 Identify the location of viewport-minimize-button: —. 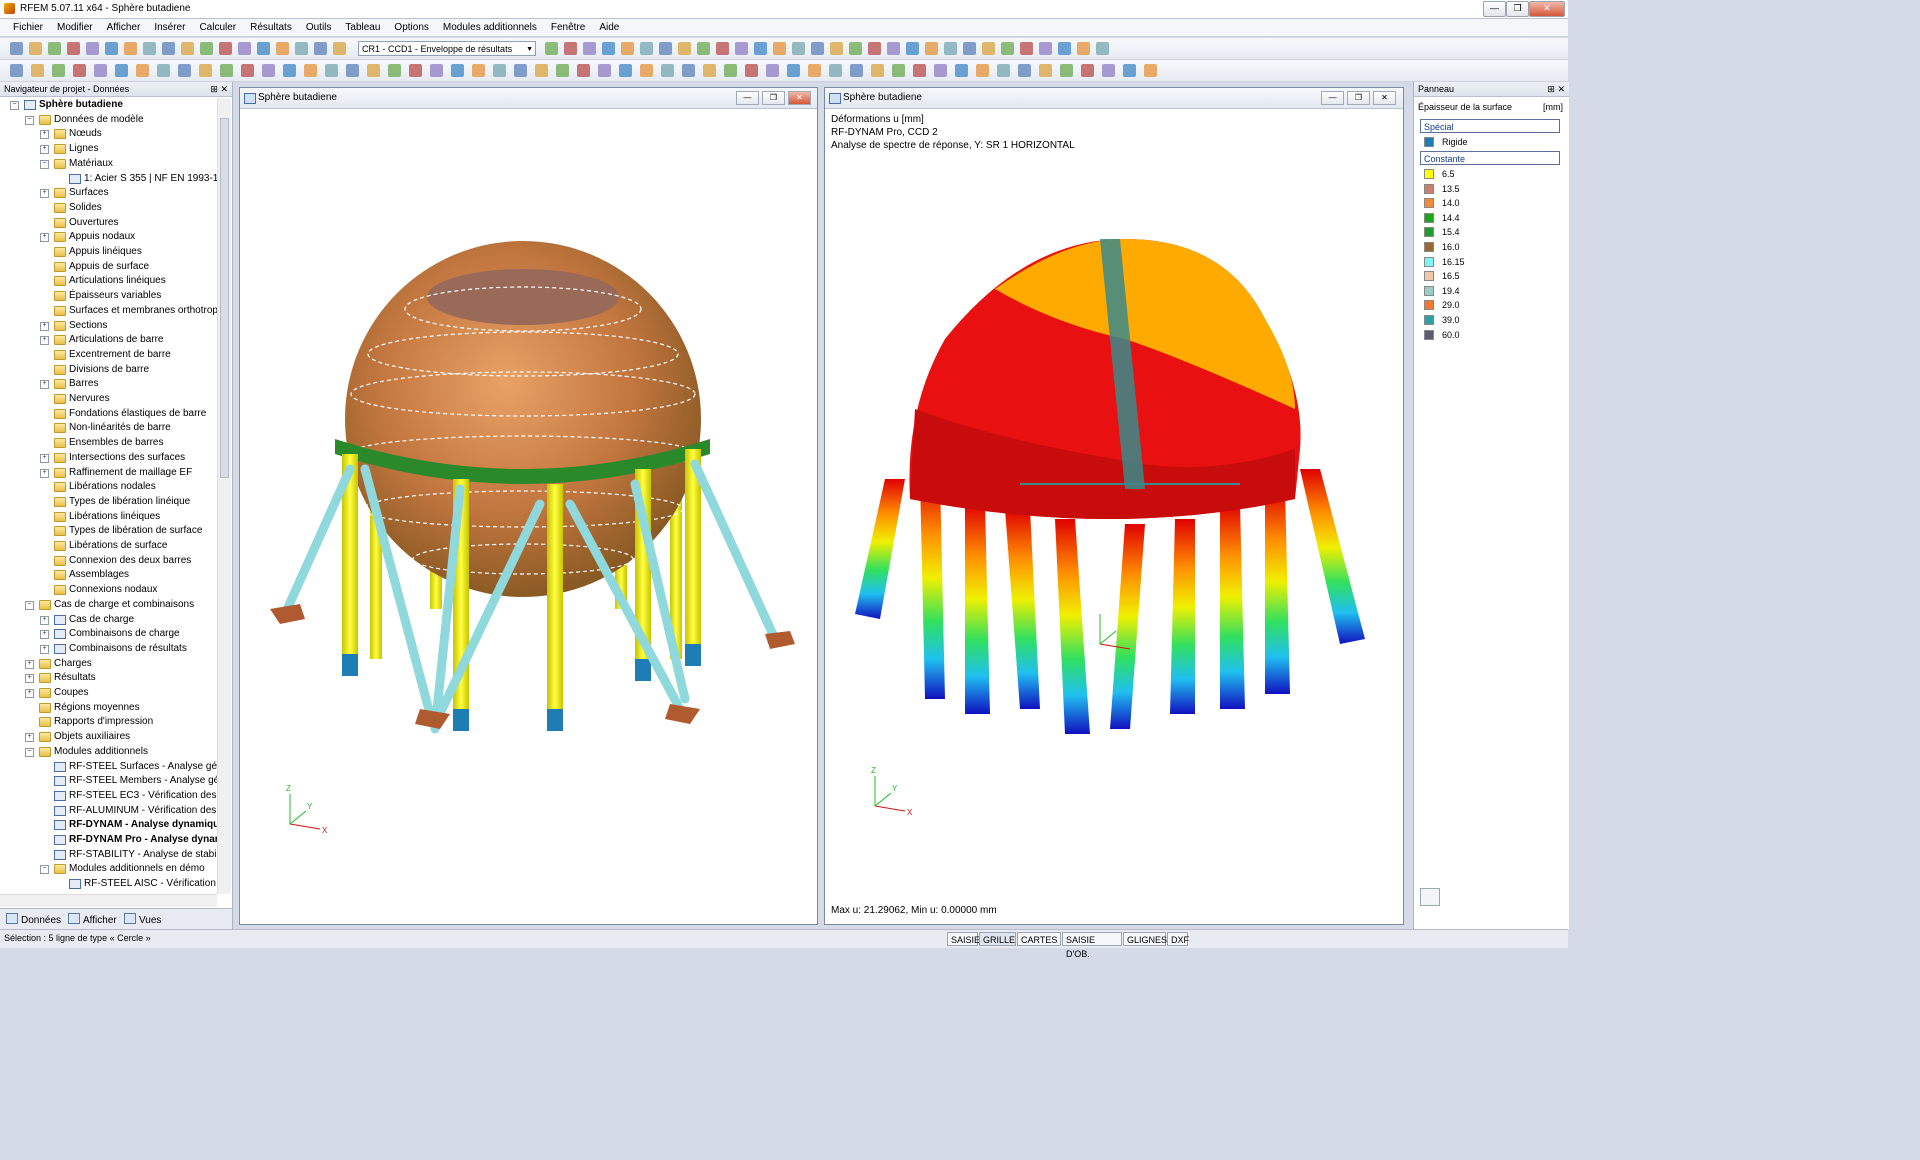
(747, 98).